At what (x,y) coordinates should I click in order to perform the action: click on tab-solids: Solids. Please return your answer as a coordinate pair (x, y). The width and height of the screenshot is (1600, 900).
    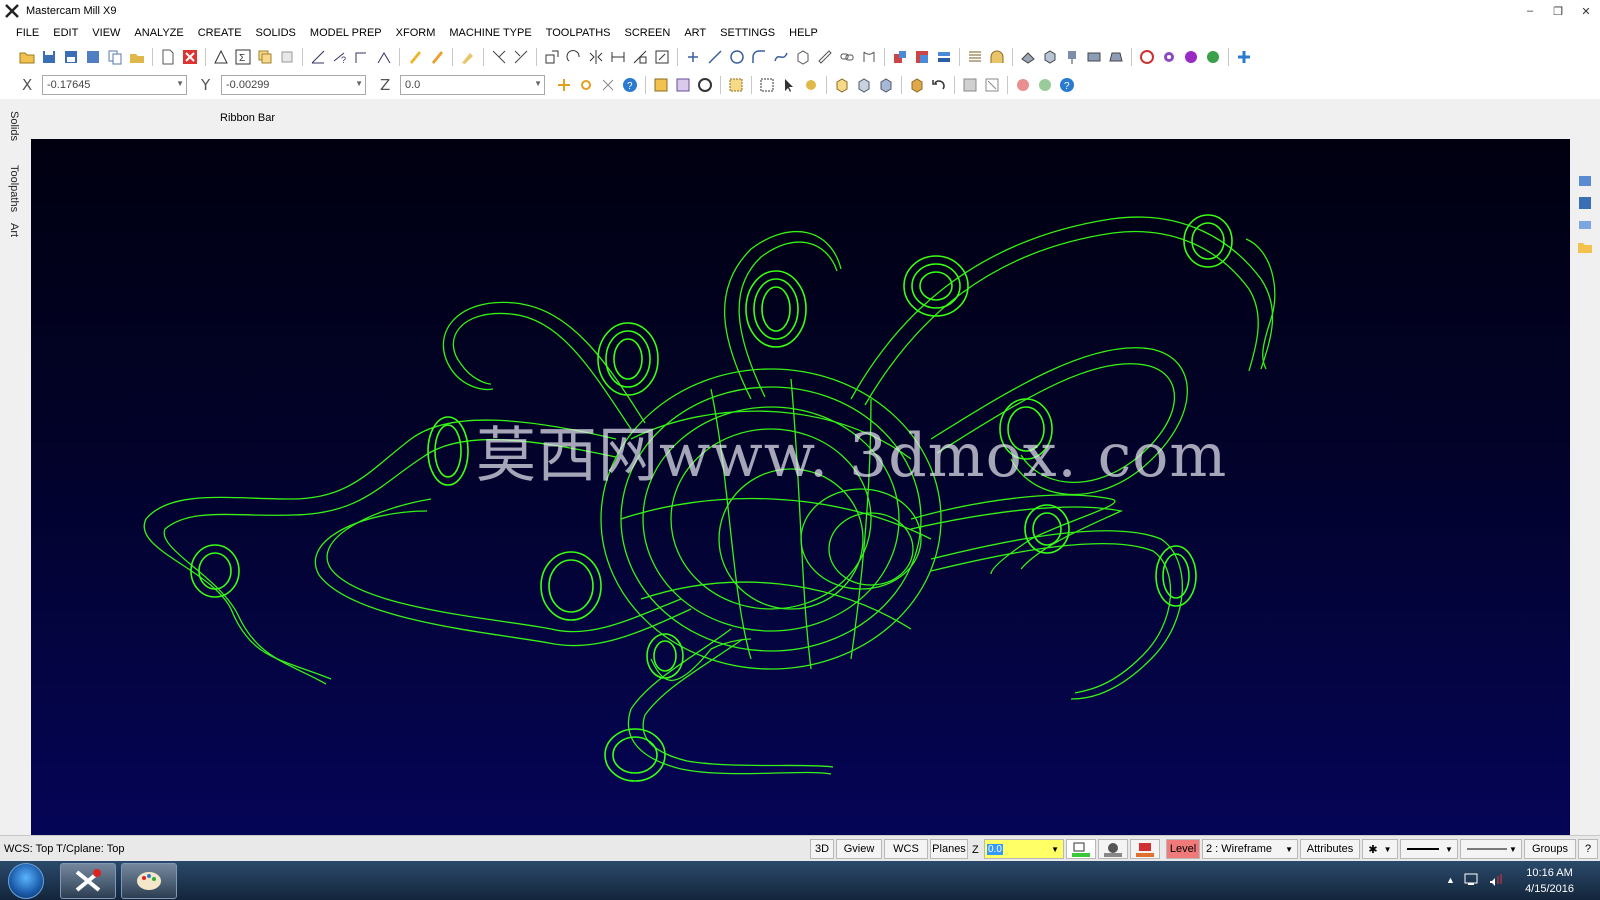
    Looking at the image, I should click on (14, 126).